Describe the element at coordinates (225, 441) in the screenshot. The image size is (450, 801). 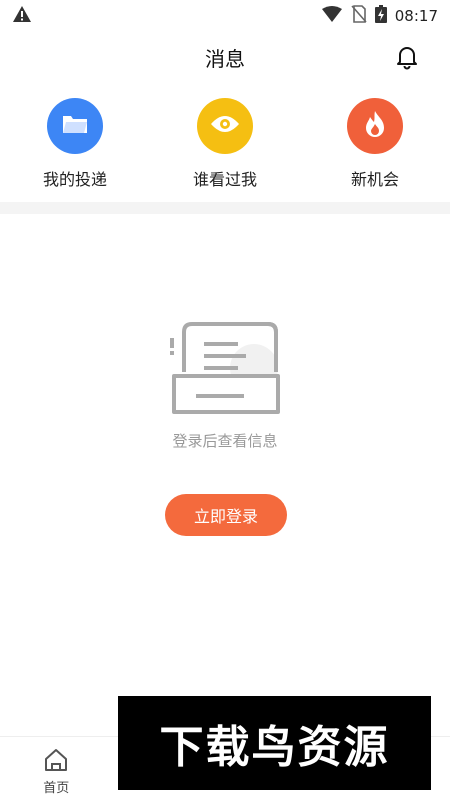
I see `empty-state-message: 登录后查看信息` at that location.